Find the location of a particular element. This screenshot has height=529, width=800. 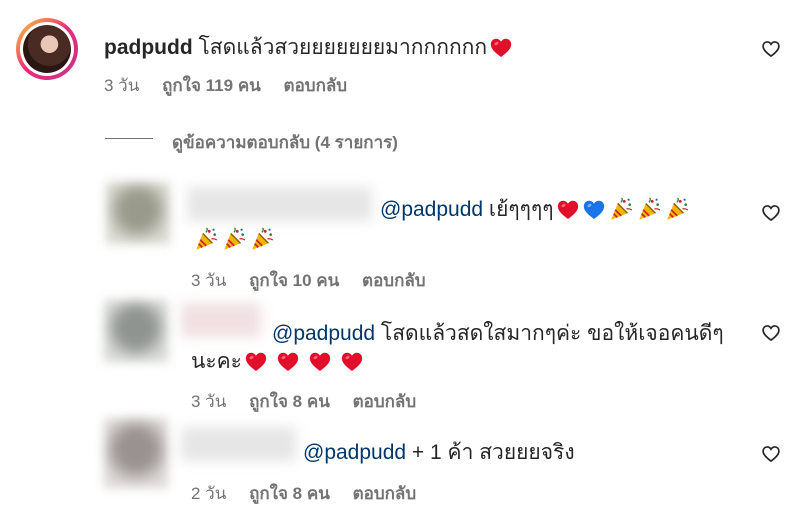

main-comment-meta: 3 วัน ถูกใจ 119 คน ตอบกลับ is located at coordinates (234, 85).